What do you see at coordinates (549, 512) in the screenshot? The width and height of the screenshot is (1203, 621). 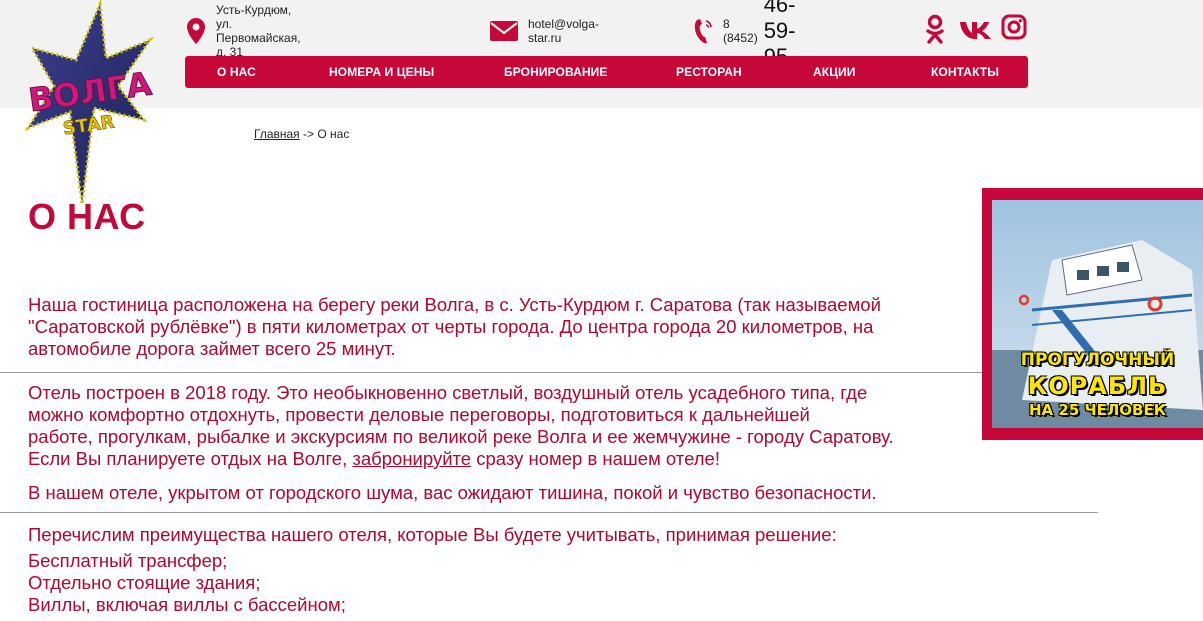 I see `divider` at bounding box center [549, 512].